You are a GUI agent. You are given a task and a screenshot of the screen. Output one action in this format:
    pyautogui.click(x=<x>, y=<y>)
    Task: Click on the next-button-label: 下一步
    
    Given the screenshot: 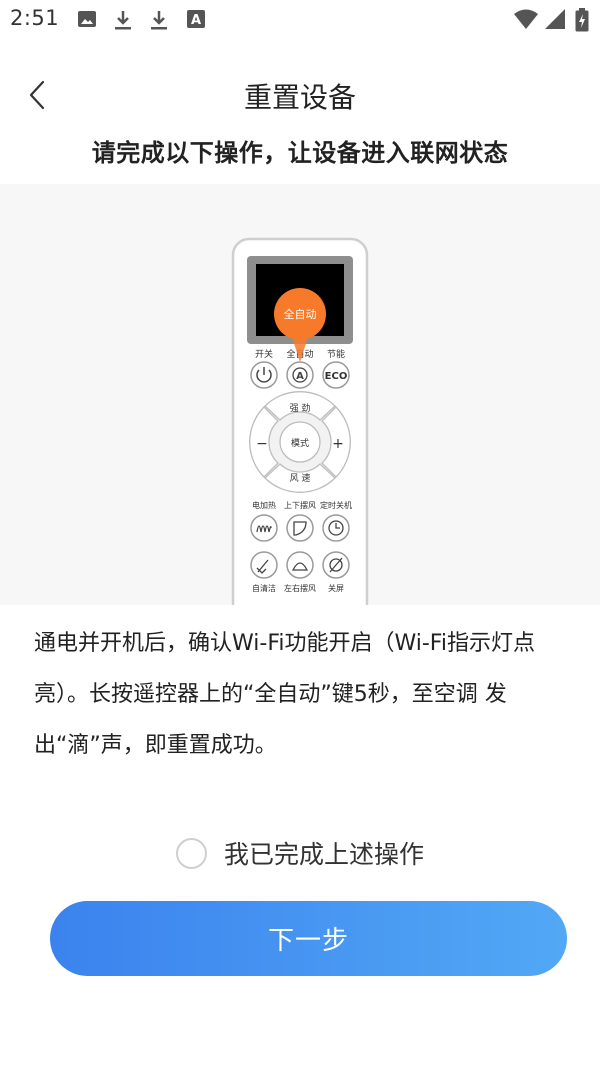 What is the action you would take?
    pyautogui.click(x=308, y=941)
    